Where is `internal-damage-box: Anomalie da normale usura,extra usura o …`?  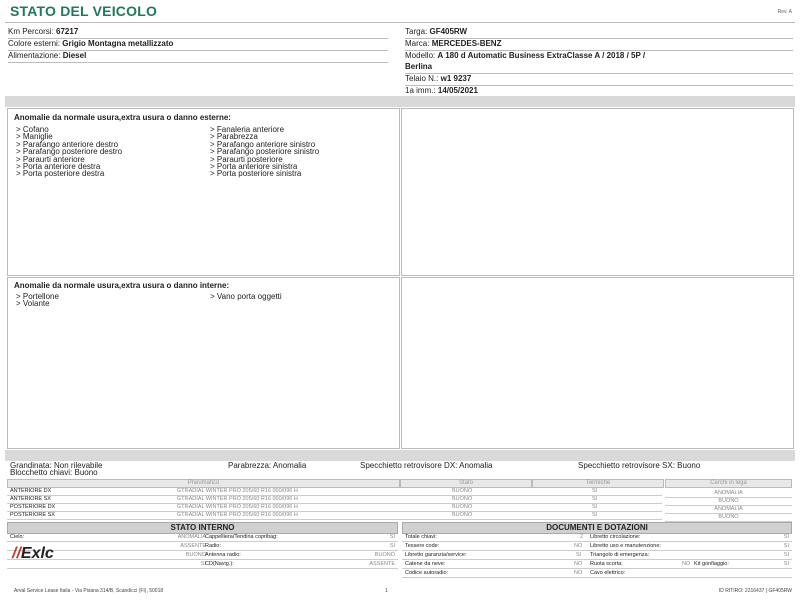 internal-damage-box: Anomalie da normale usura,extra usura o … is located at coordinates (203, 363).